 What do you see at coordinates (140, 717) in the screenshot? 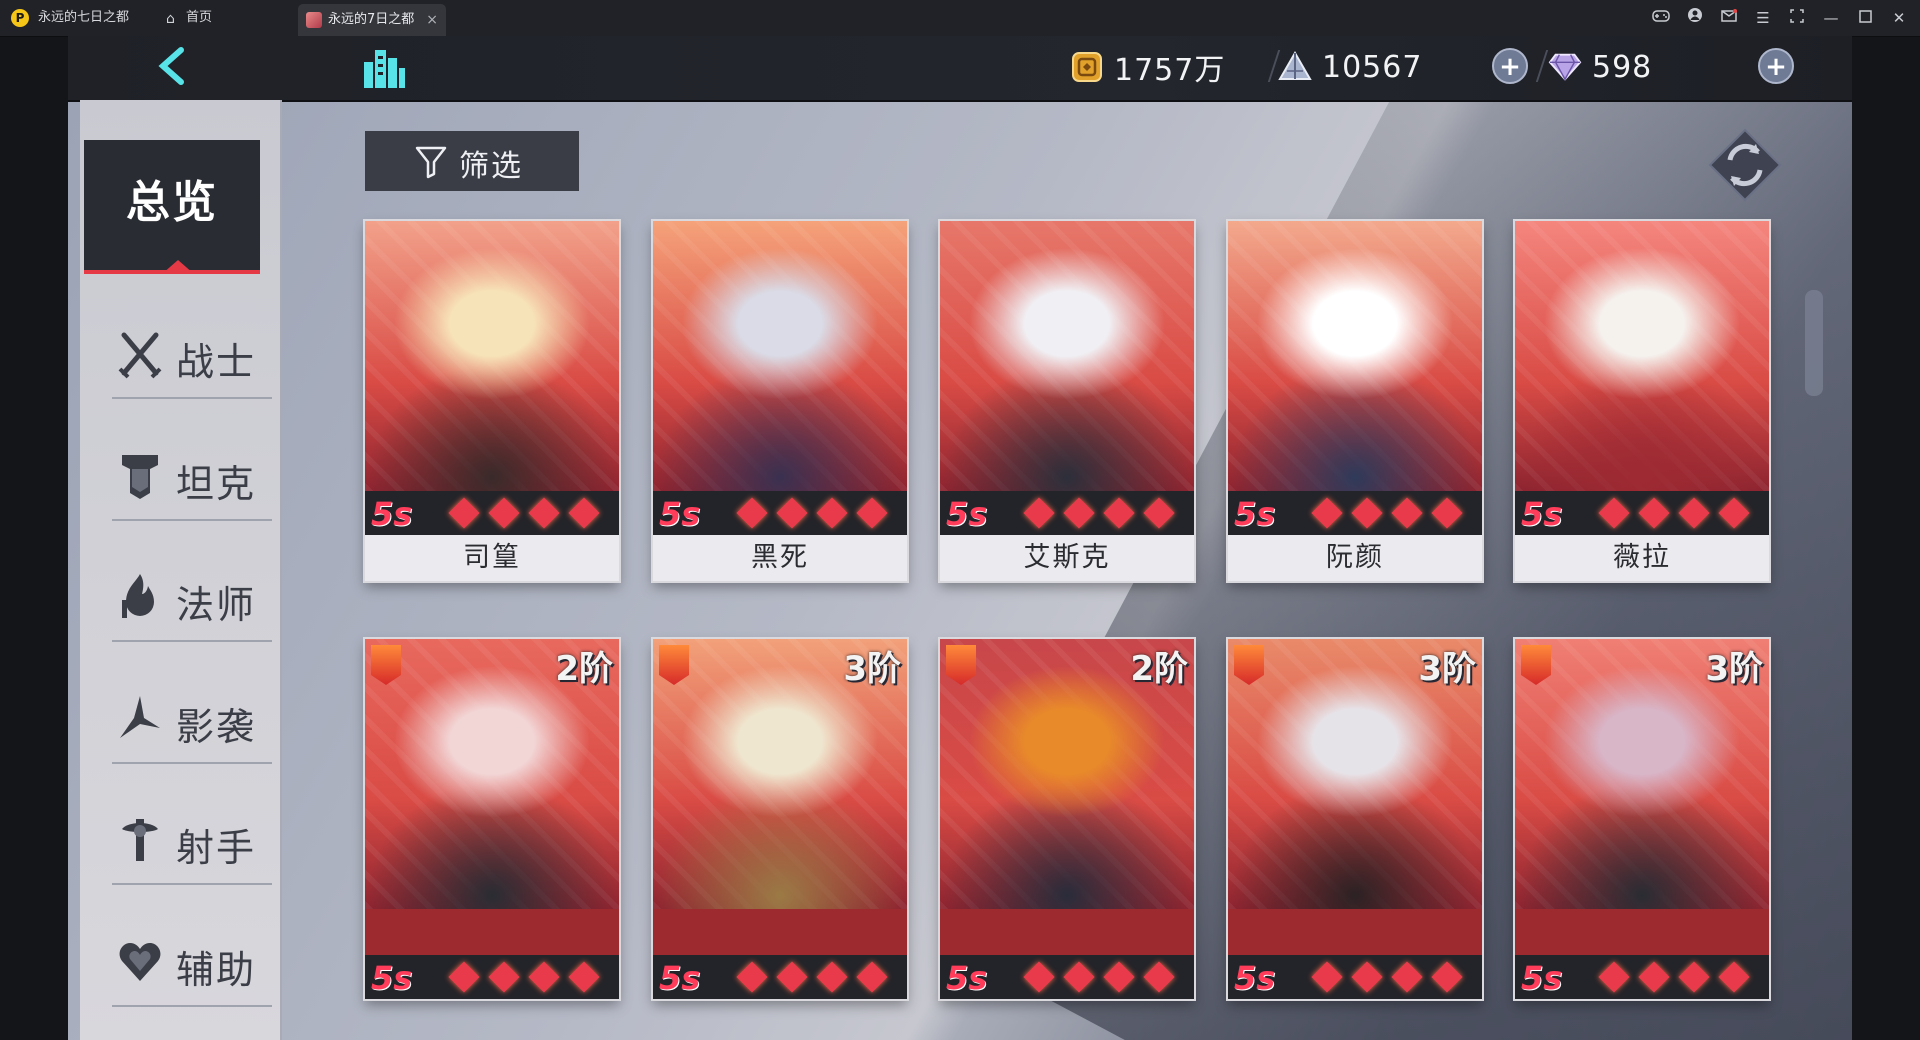
I see `shadow-blade-icon` at bounding box center [140, 717].